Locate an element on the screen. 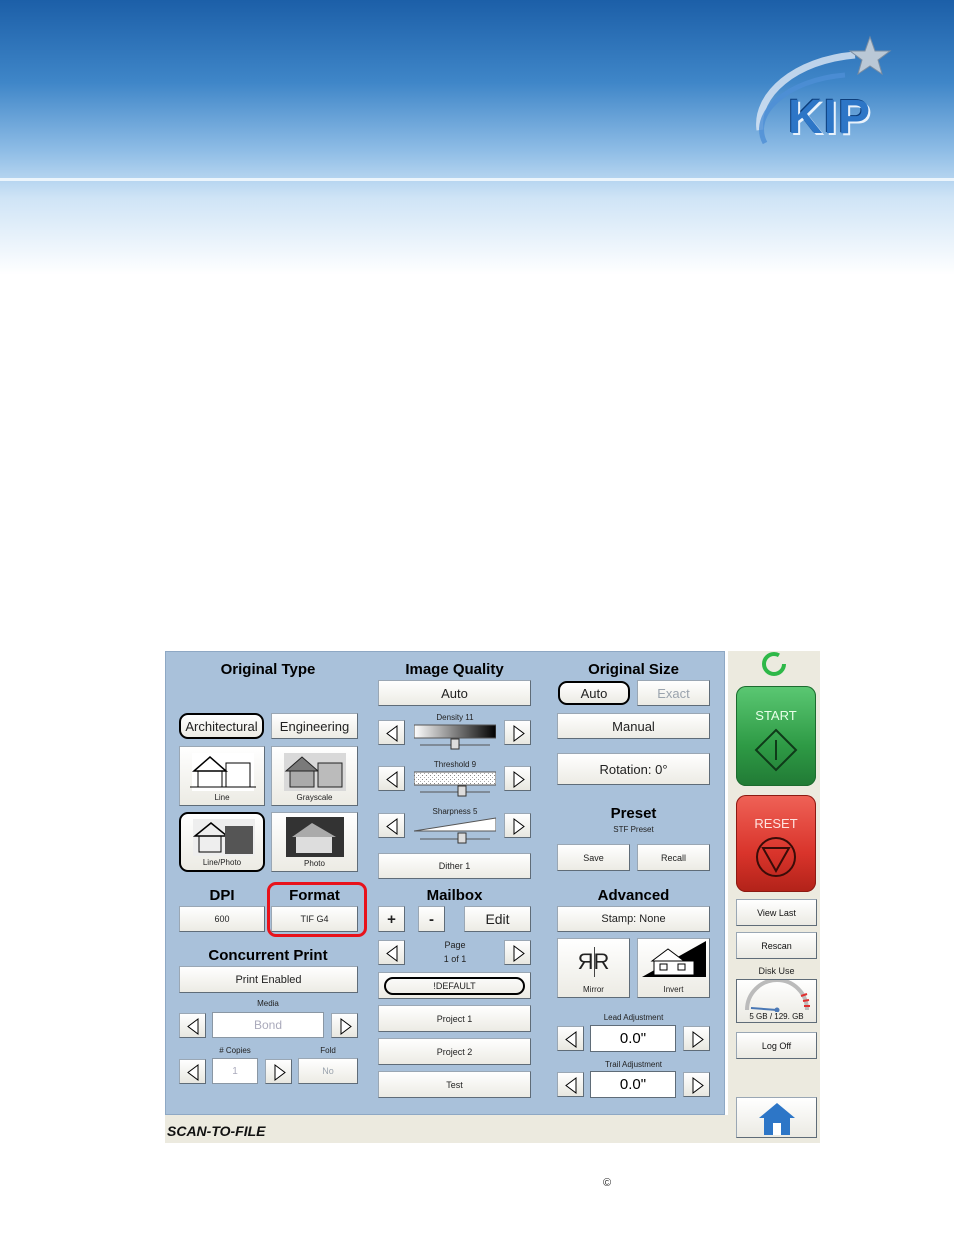 The height and width of the screenshot is (1235, 954). lead-increase-button is located at coordinates (696, 1038).